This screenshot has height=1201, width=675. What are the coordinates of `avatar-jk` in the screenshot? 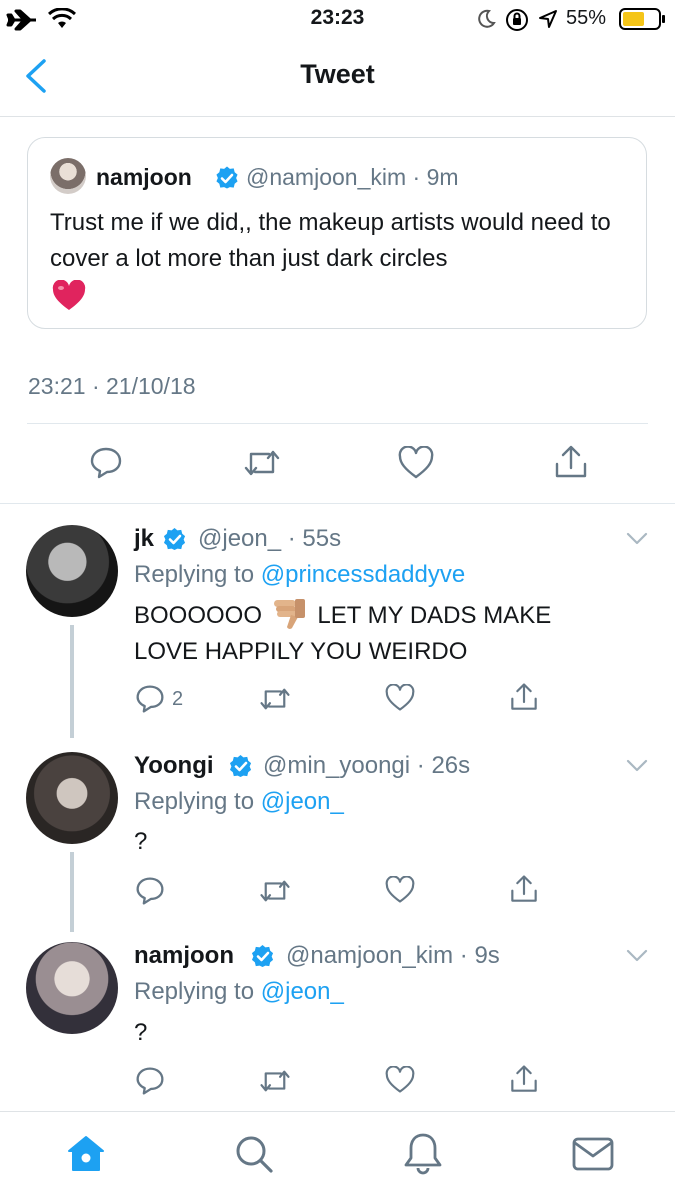 It's located at (72, 571).